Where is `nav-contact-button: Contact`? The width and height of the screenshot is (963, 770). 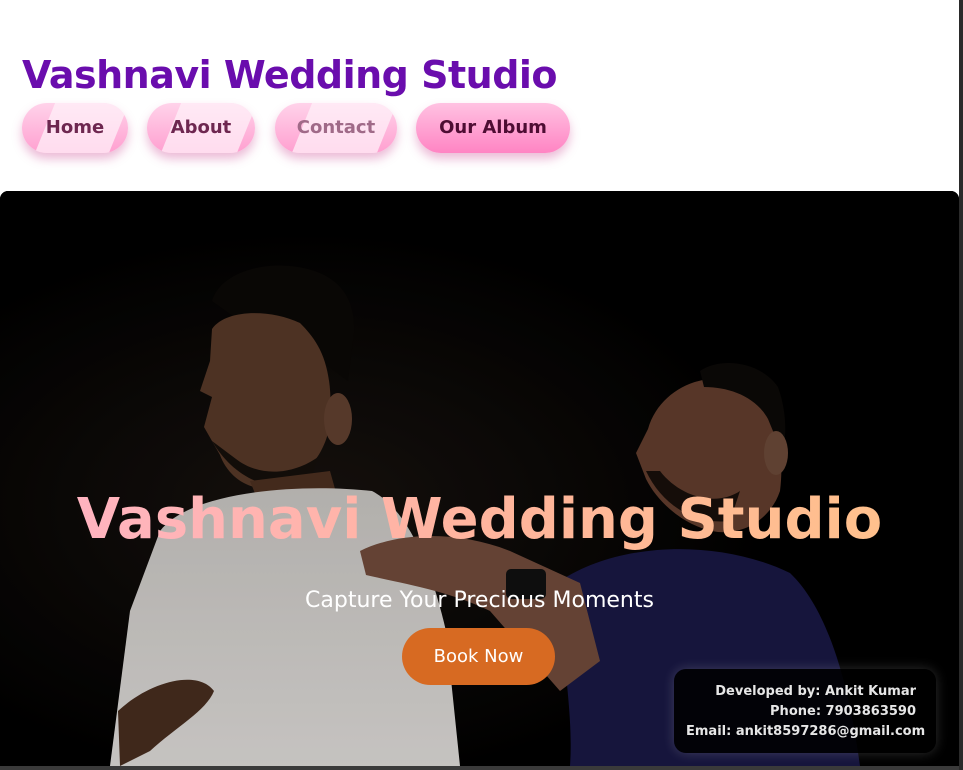
nav-contact-button: Contact is located at coordinates (336, 128).